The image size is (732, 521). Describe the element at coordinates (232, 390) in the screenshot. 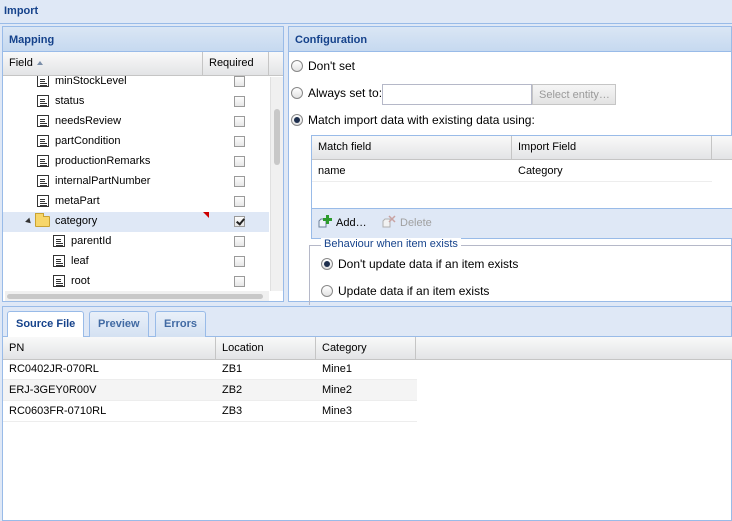

I see `location-cell: ZB2` at that location.